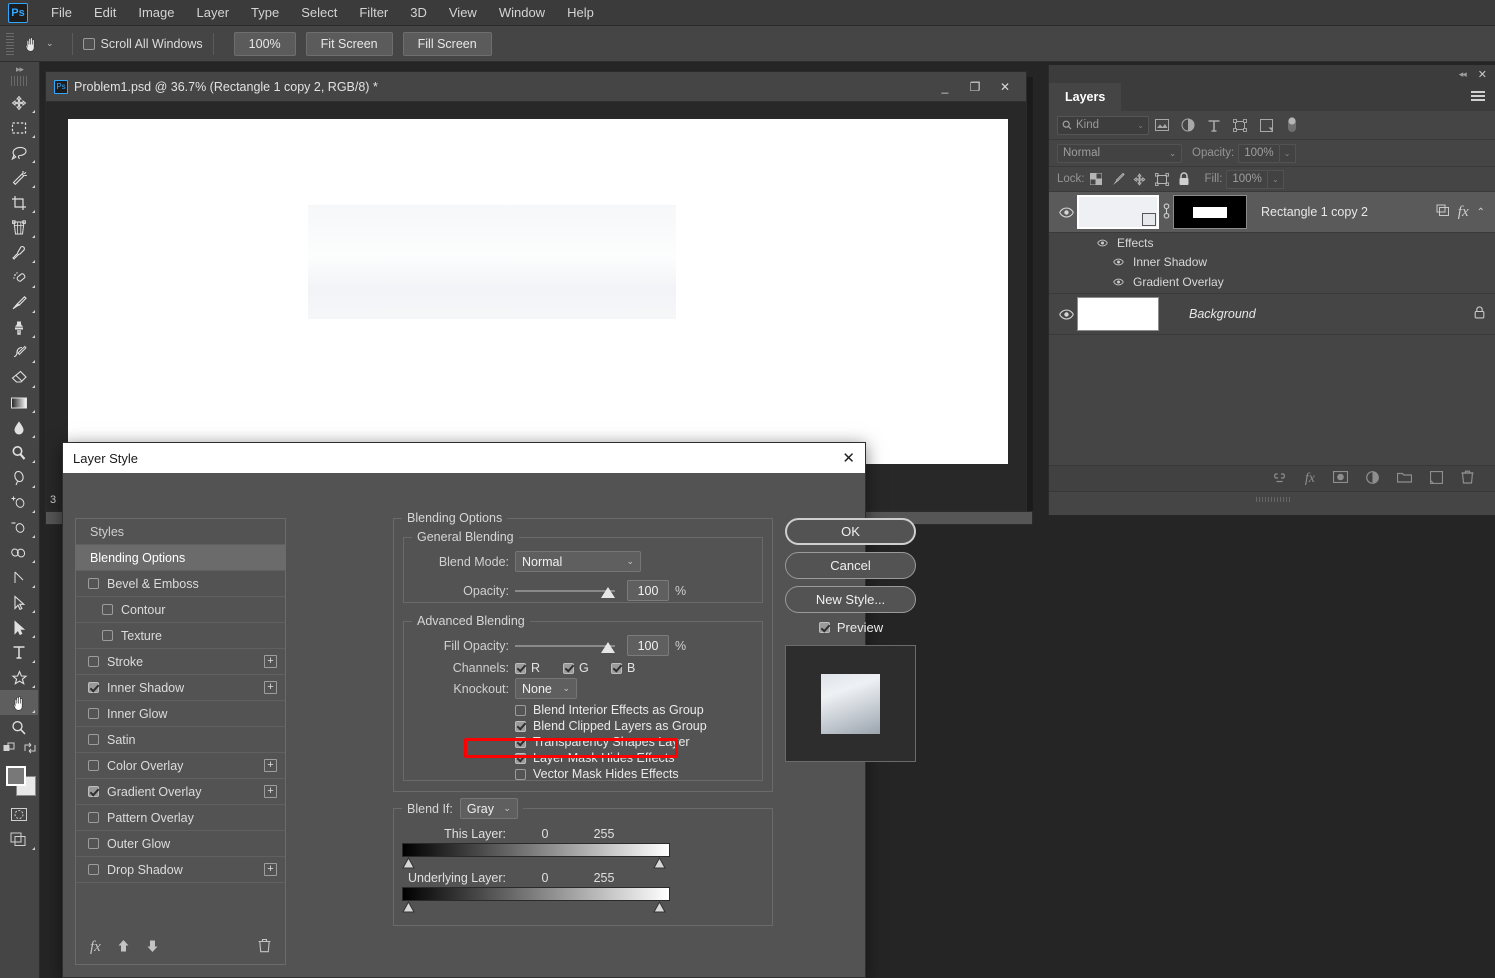 The height and width of the screenshot is (978, 1495). Describe the element at coordinates (1287, 153) in the screenshot. I see `opacity-stepper-icon: ⌄` at that location.